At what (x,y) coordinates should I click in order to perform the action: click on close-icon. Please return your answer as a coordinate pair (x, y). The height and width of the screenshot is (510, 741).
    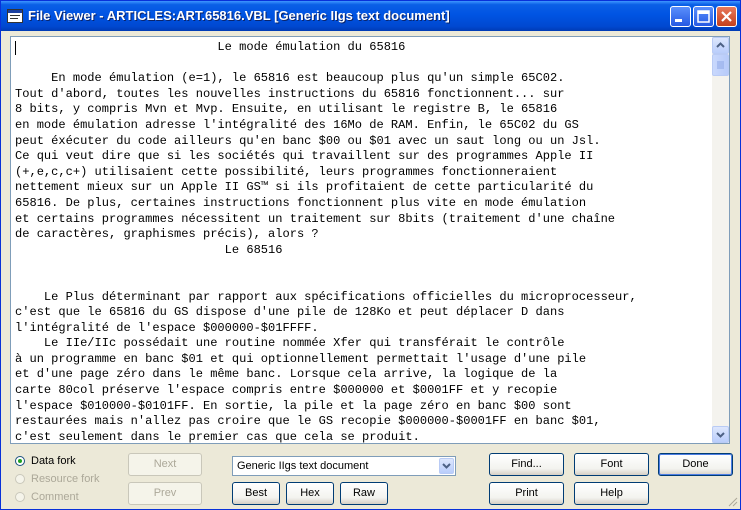
    Looking at the image, I should click on (726, 16).